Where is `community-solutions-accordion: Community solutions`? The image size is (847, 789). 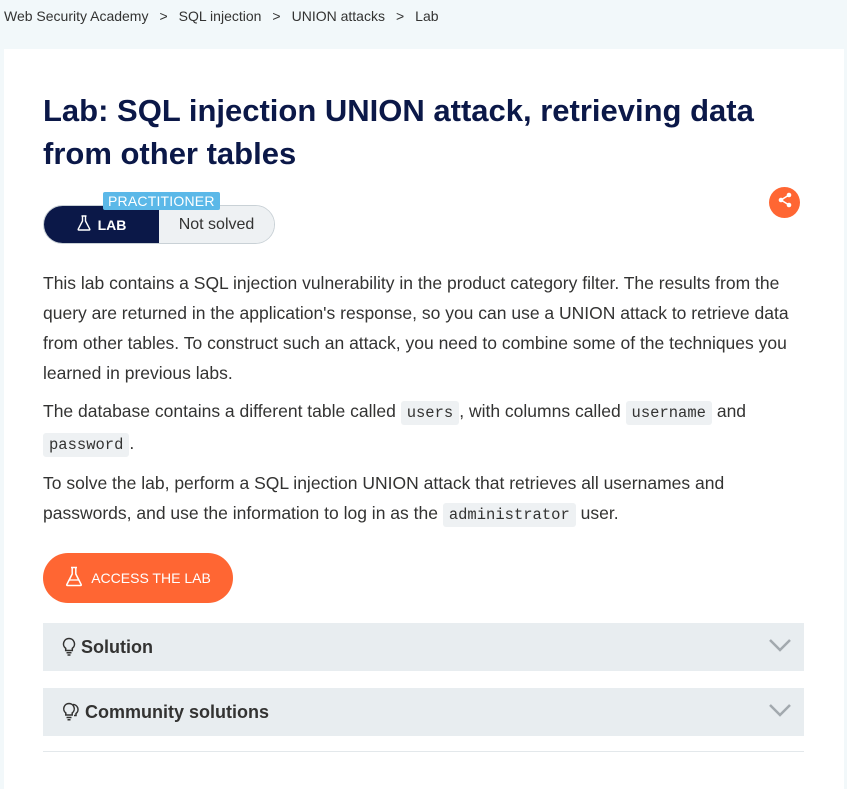
community-solutions-accordion: Community solutions is located at coordinates (423, 712).